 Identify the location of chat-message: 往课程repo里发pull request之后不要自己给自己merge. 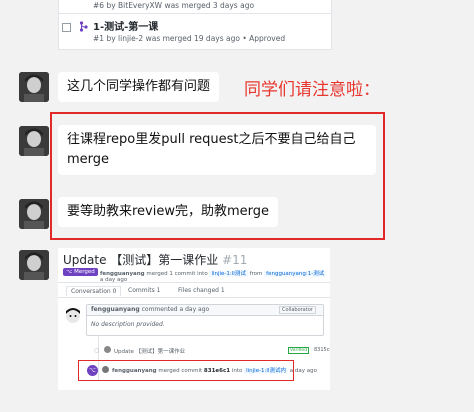
(217, 150).